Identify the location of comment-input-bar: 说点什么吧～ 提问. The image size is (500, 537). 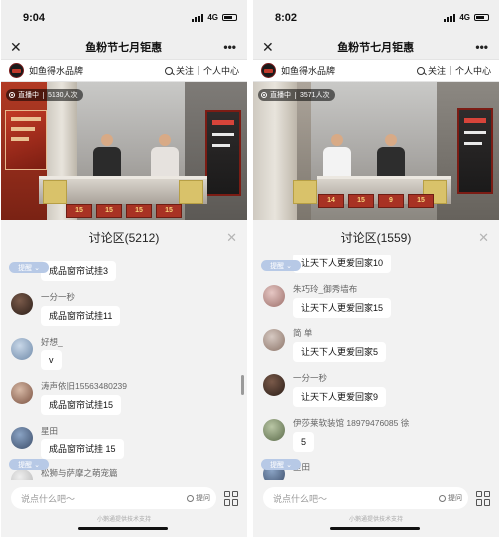
(376, 498).